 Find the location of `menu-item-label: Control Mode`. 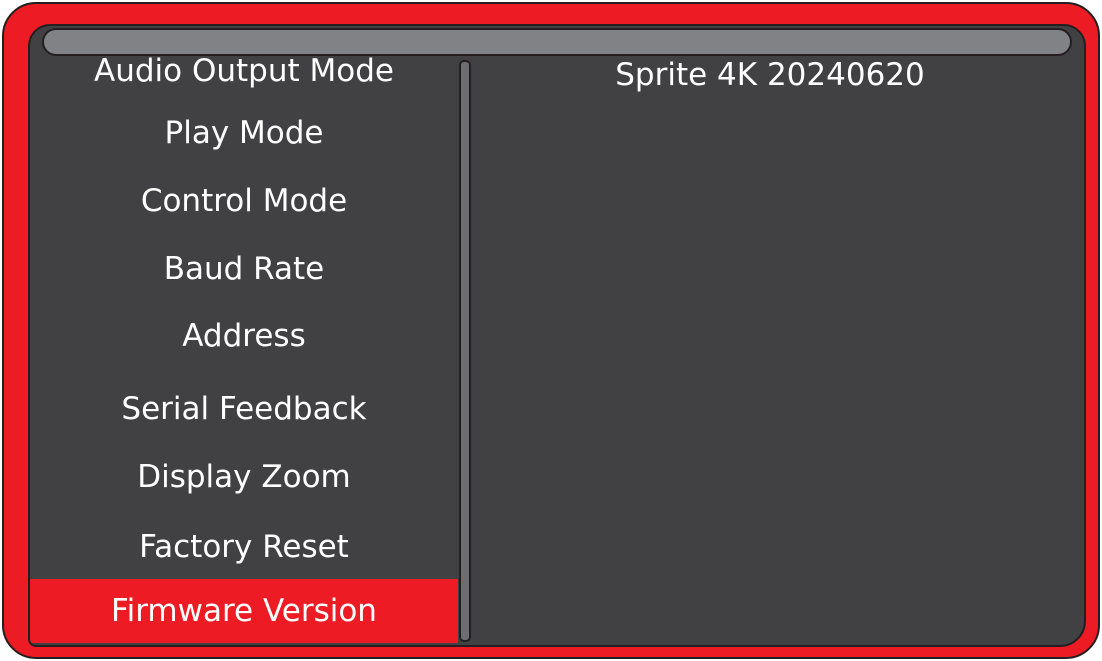

menu-item-label: Control Mode is located at coordinates (244, 201).